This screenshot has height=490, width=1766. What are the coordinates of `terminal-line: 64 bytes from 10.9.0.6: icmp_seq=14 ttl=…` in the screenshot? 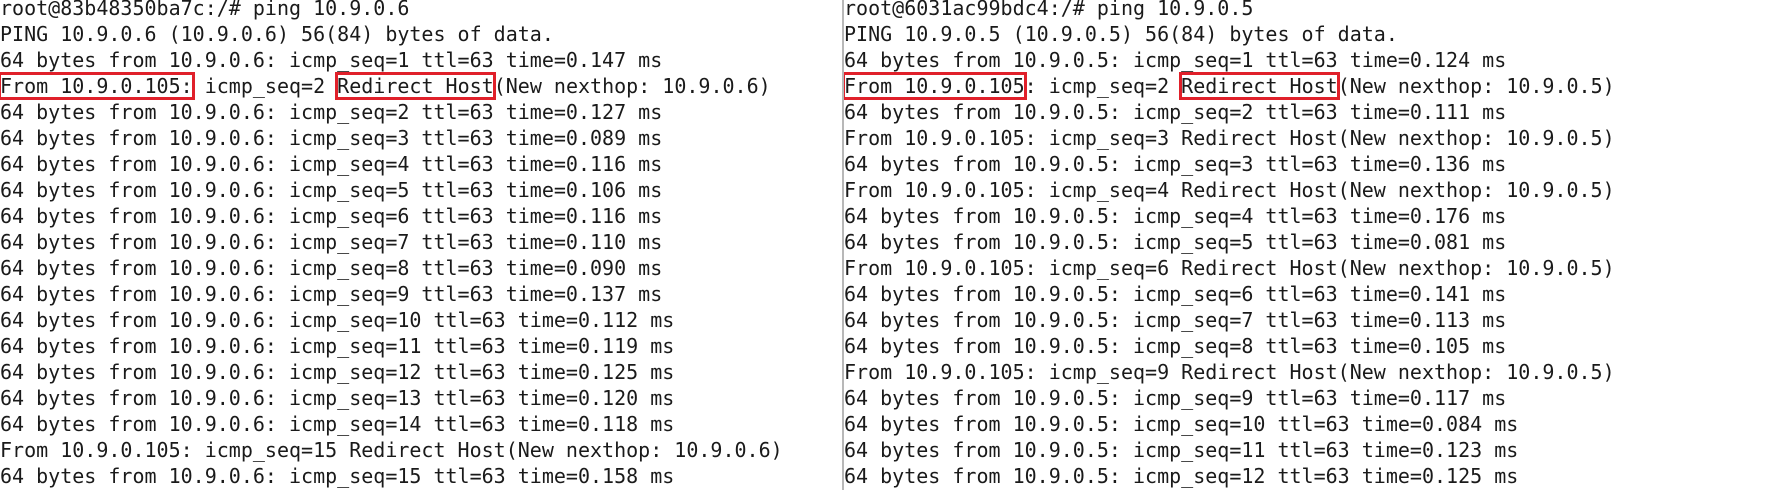 It's located at (337, 424).